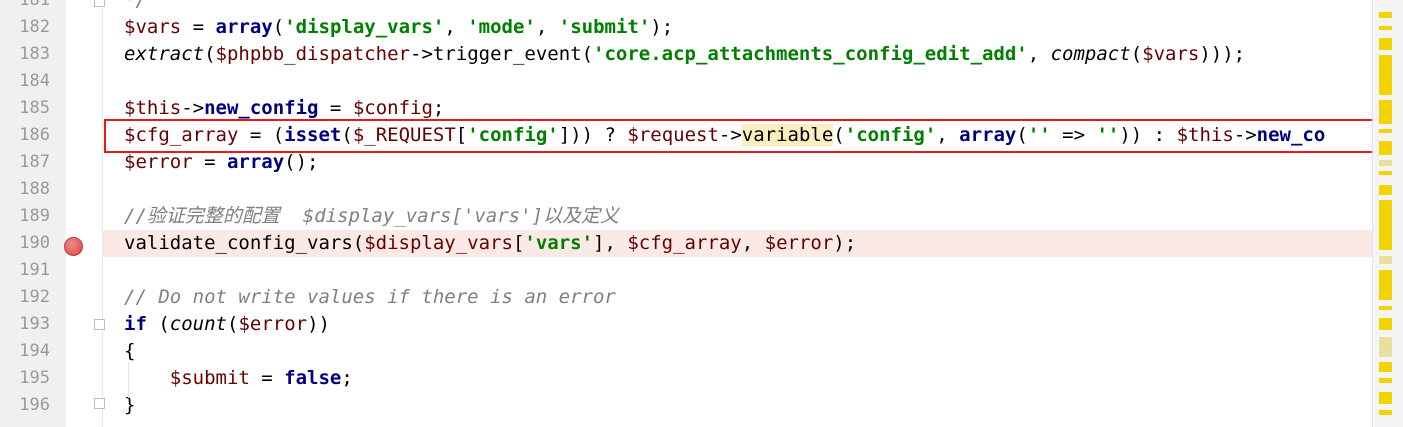 The width and height of the screenshot is (1403, 427). I want to click on line-number: 183, so click(34, 54).